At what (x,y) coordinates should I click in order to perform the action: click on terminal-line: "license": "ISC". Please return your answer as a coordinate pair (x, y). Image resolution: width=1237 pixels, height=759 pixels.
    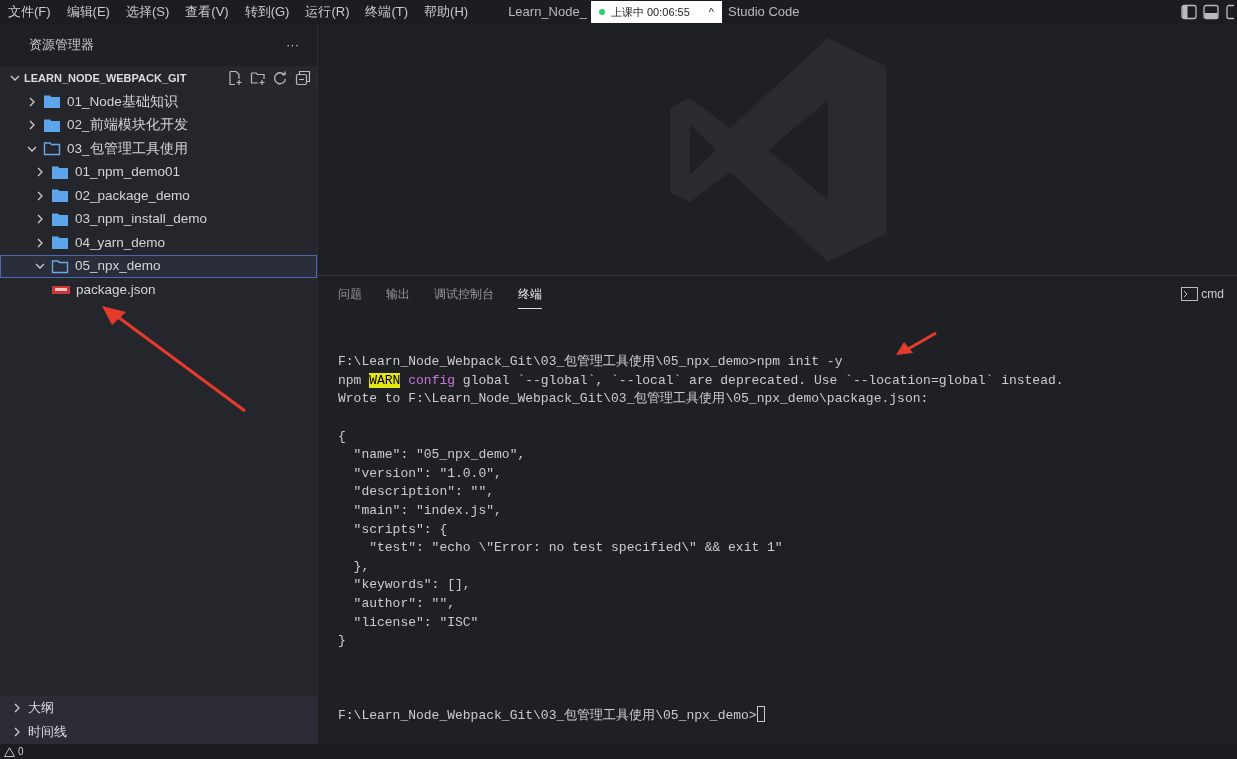
    Looking at the image, I should click on (416, 622).